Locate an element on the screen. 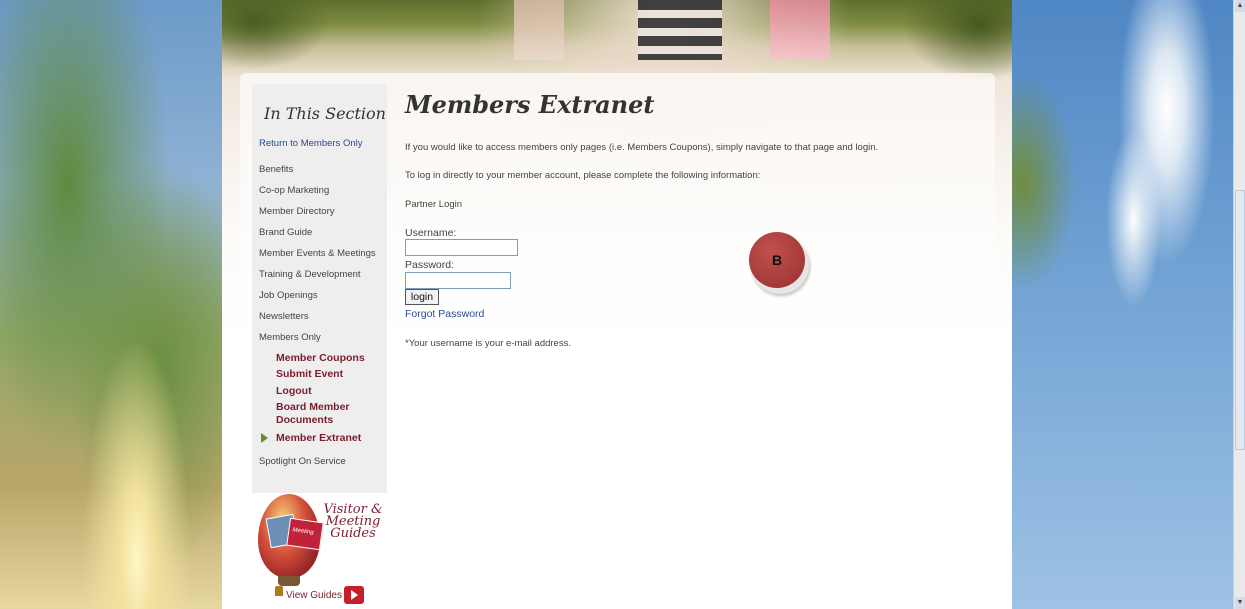  sidebar-item-brand-guide: Brand Guide is located at coordinates (285, 232).